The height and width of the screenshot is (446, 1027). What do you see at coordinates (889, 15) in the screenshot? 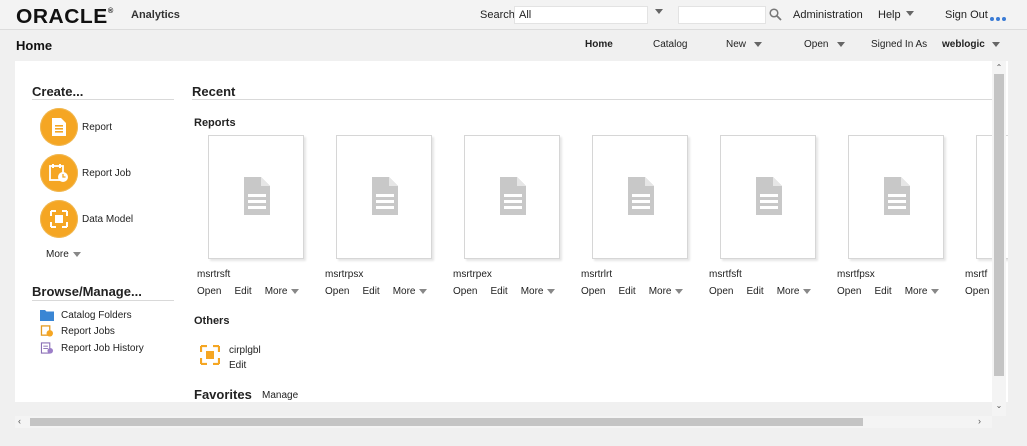
I see `help-menu: Help` at bounding box center [889, 15].